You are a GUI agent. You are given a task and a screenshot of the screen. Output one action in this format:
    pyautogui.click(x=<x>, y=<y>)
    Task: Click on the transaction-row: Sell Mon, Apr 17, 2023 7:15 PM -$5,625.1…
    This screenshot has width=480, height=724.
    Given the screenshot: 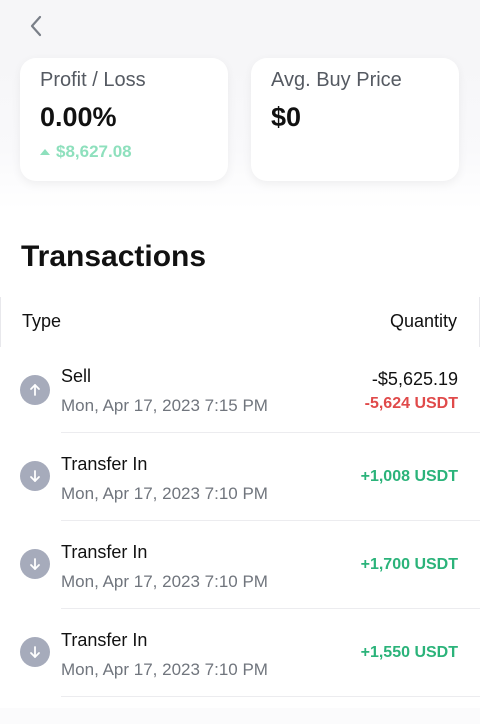 What is the action you would take?
    pyautogui.click(x=240, y=390)
    